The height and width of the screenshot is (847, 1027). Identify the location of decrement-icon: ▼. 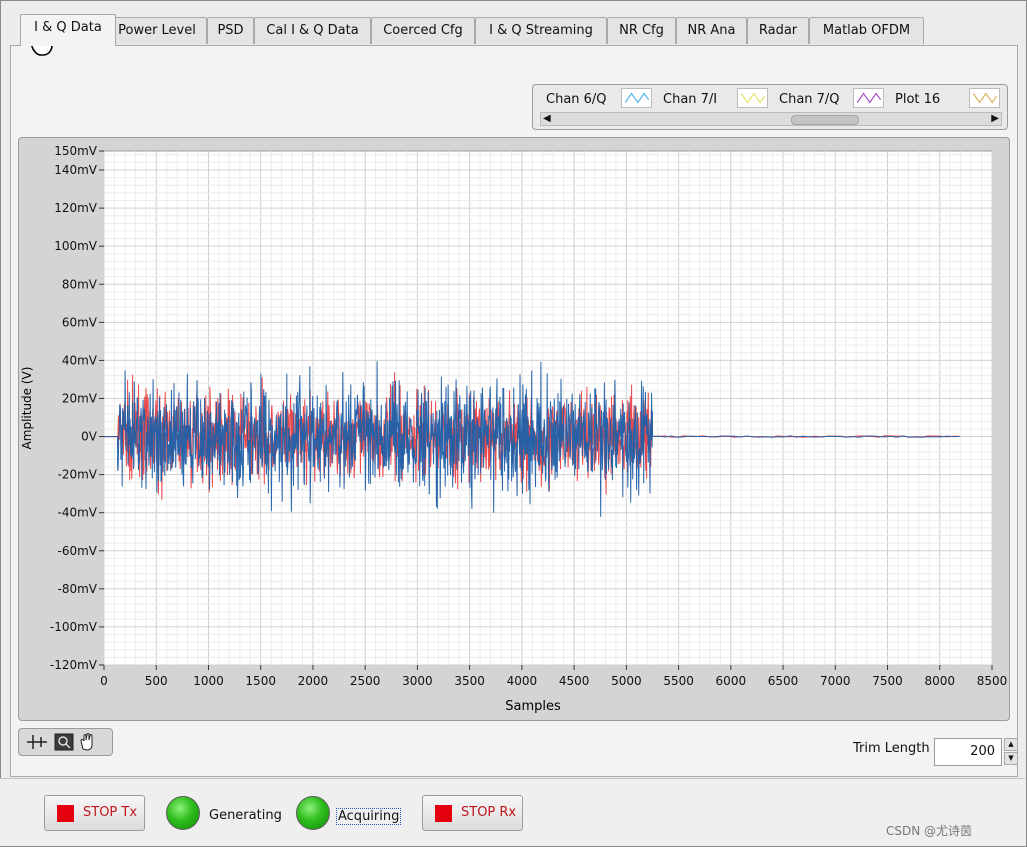
(1011, 758).